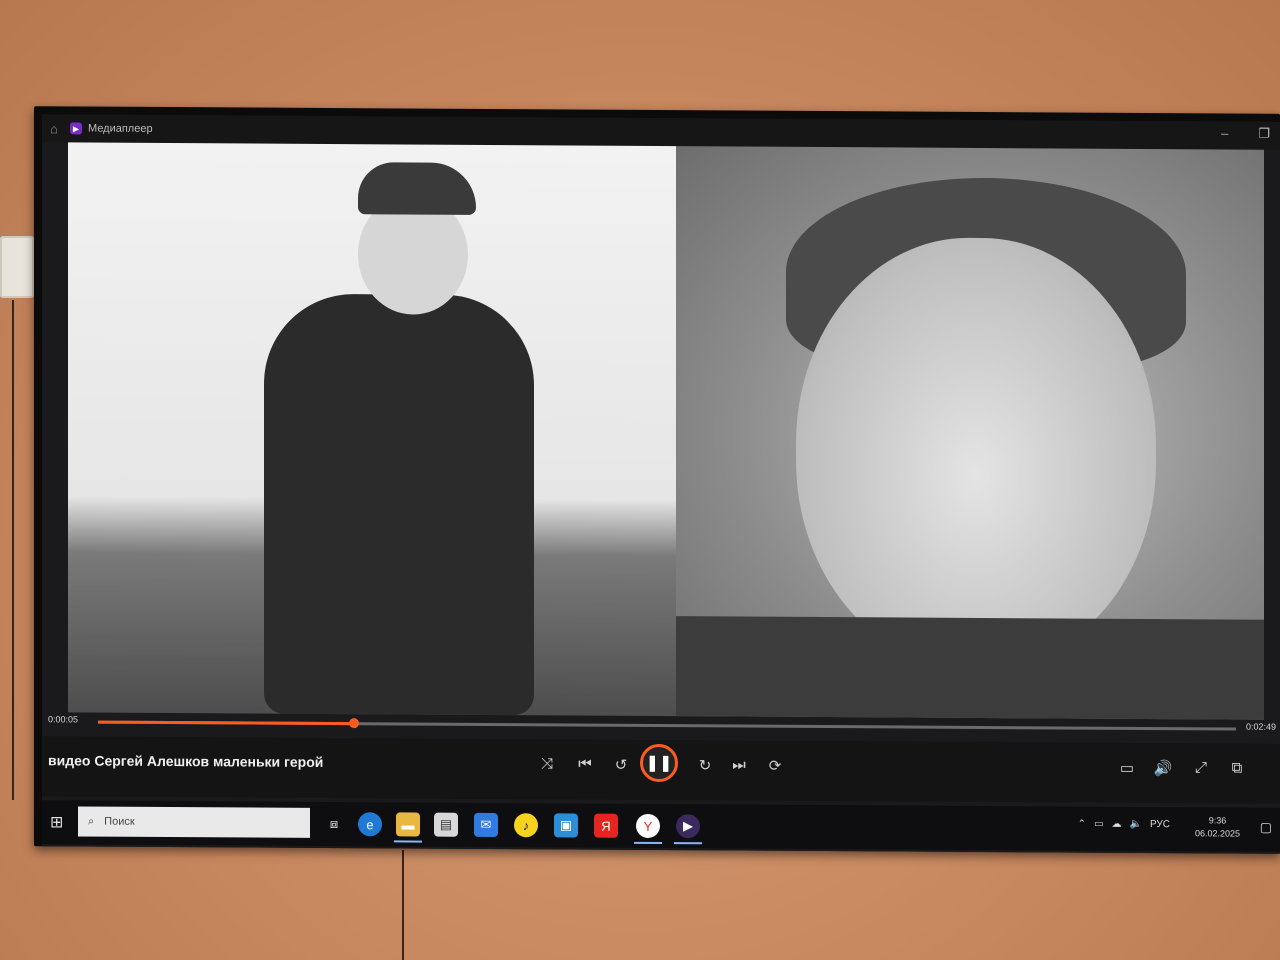 Image resolution: width=1280 pixels, height=960 pixels. I want to click on total-duration: 0:02:49, so click(1260, 726).